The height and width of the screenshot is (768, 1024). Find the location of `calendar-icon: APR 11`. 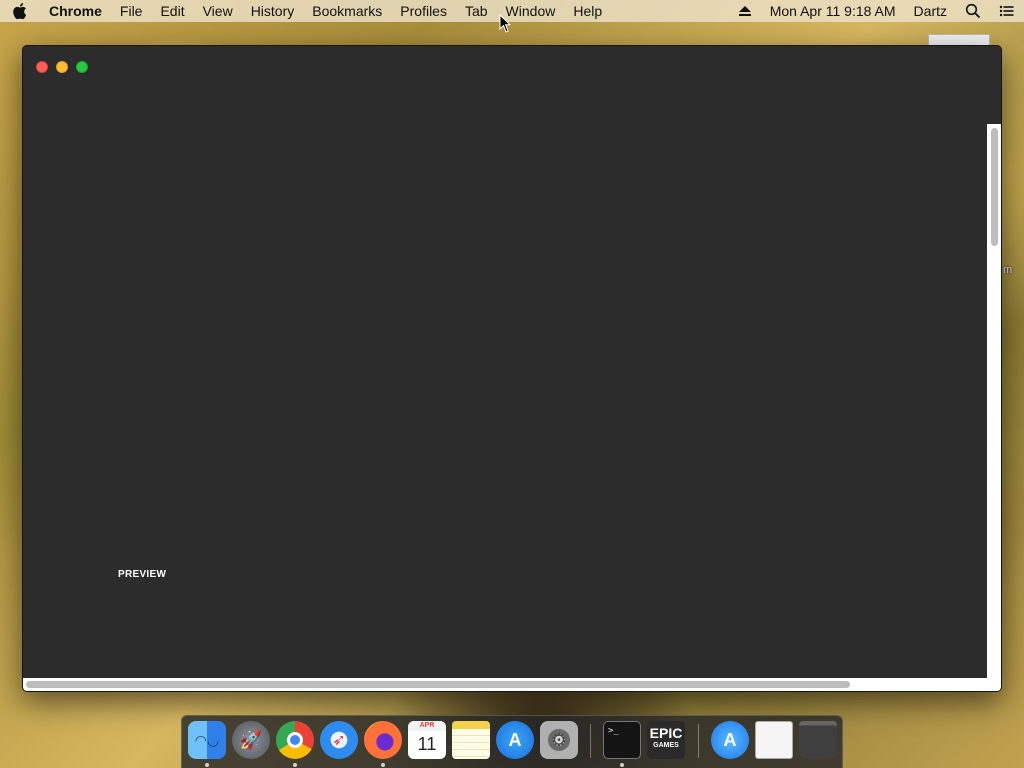

calendar-icon: APR 11 is located at coordinates (427, 740).